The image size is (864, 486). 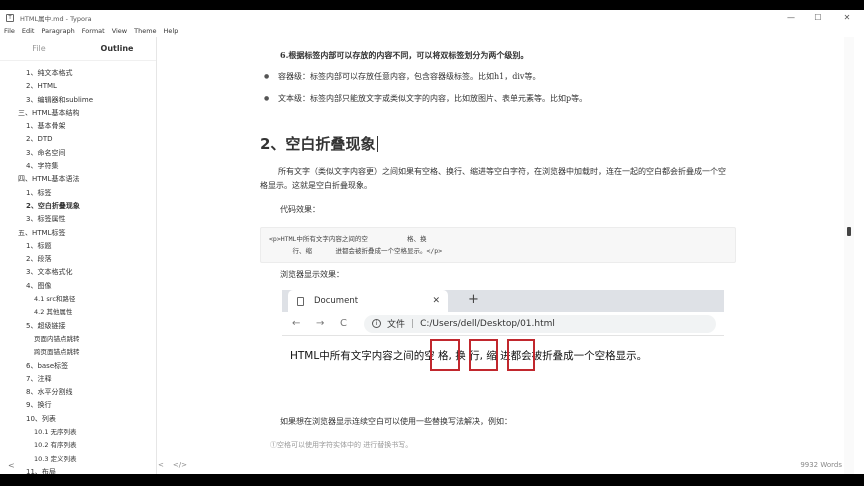 I want to click on outline-item: 6、base标签, so click(x=78, y=366).